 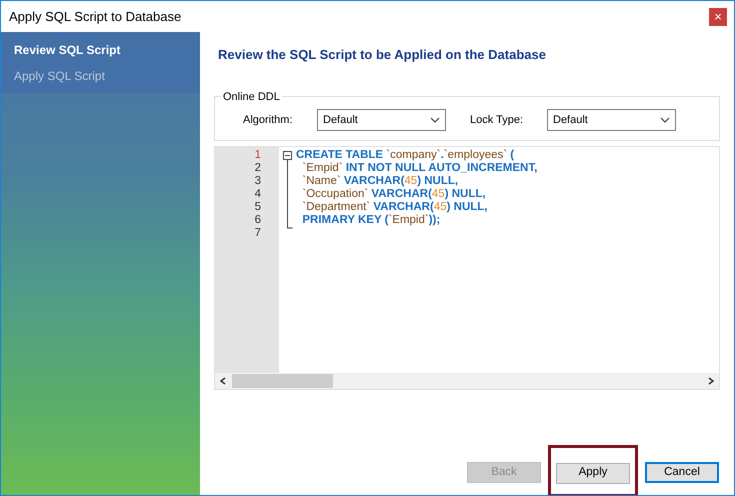 What do you see at coordinates (223, 380) in the screenshot?
I see `chevron-left-icon` at bounding box center [223, 380].